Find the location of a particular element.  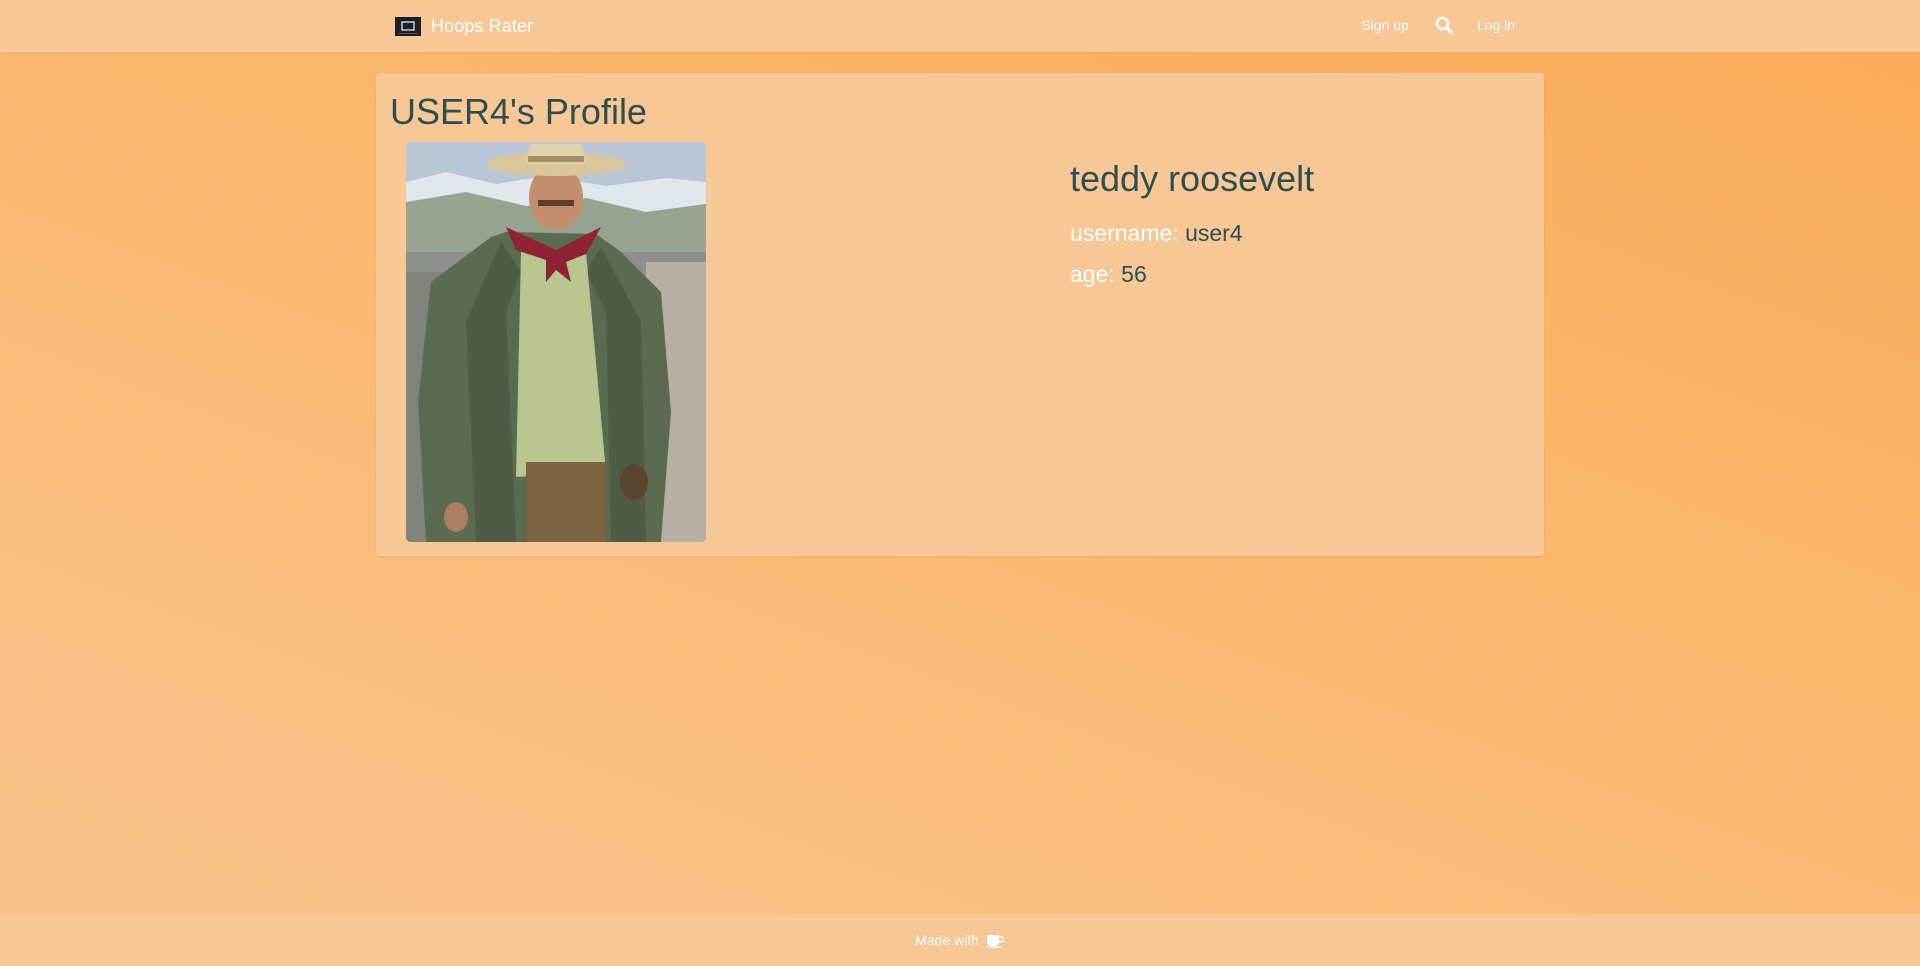

search-button is located at coordinates (1444, 25).